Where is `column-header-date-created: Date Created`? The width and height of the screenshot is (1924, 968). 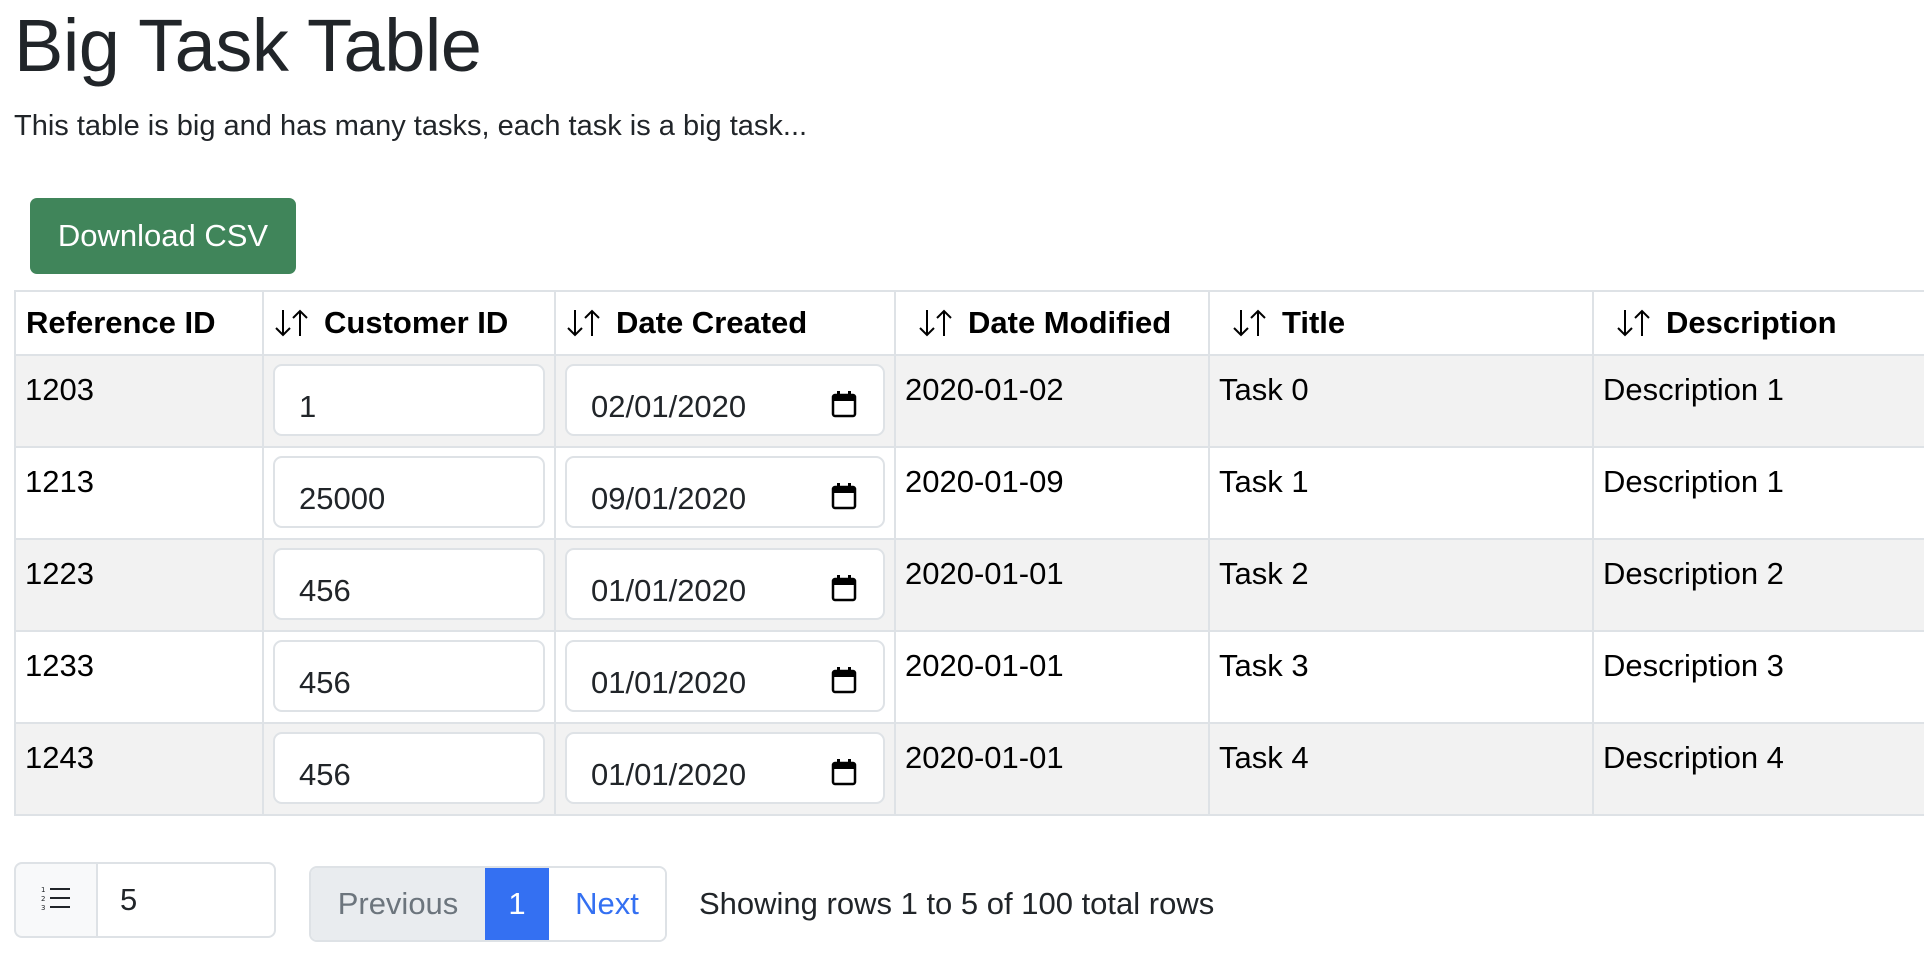 column-header-date-created: Date Created is located at coordinates (725, 323).